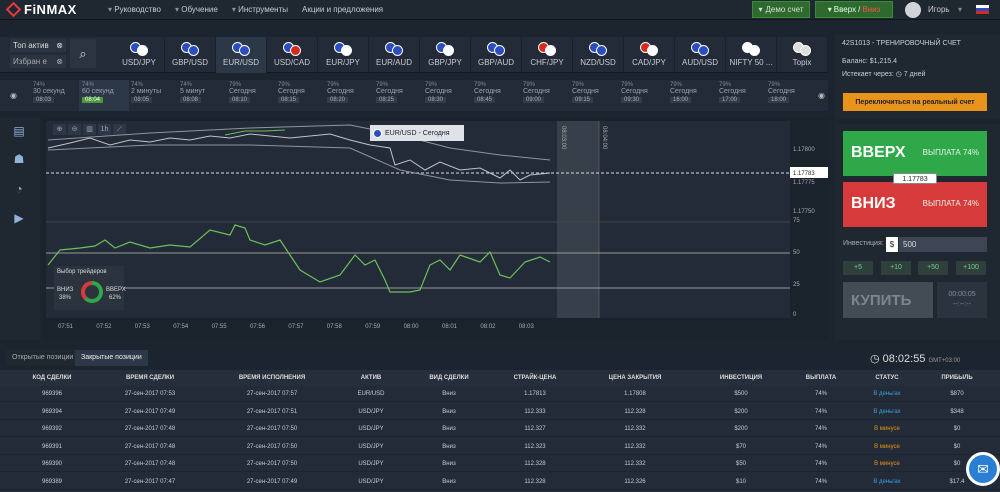 Image resolution: width=1000 pixels, height=492 pixels. I want to click on down-payout: ВЫПЛАТА 74%, so click(950, 203).